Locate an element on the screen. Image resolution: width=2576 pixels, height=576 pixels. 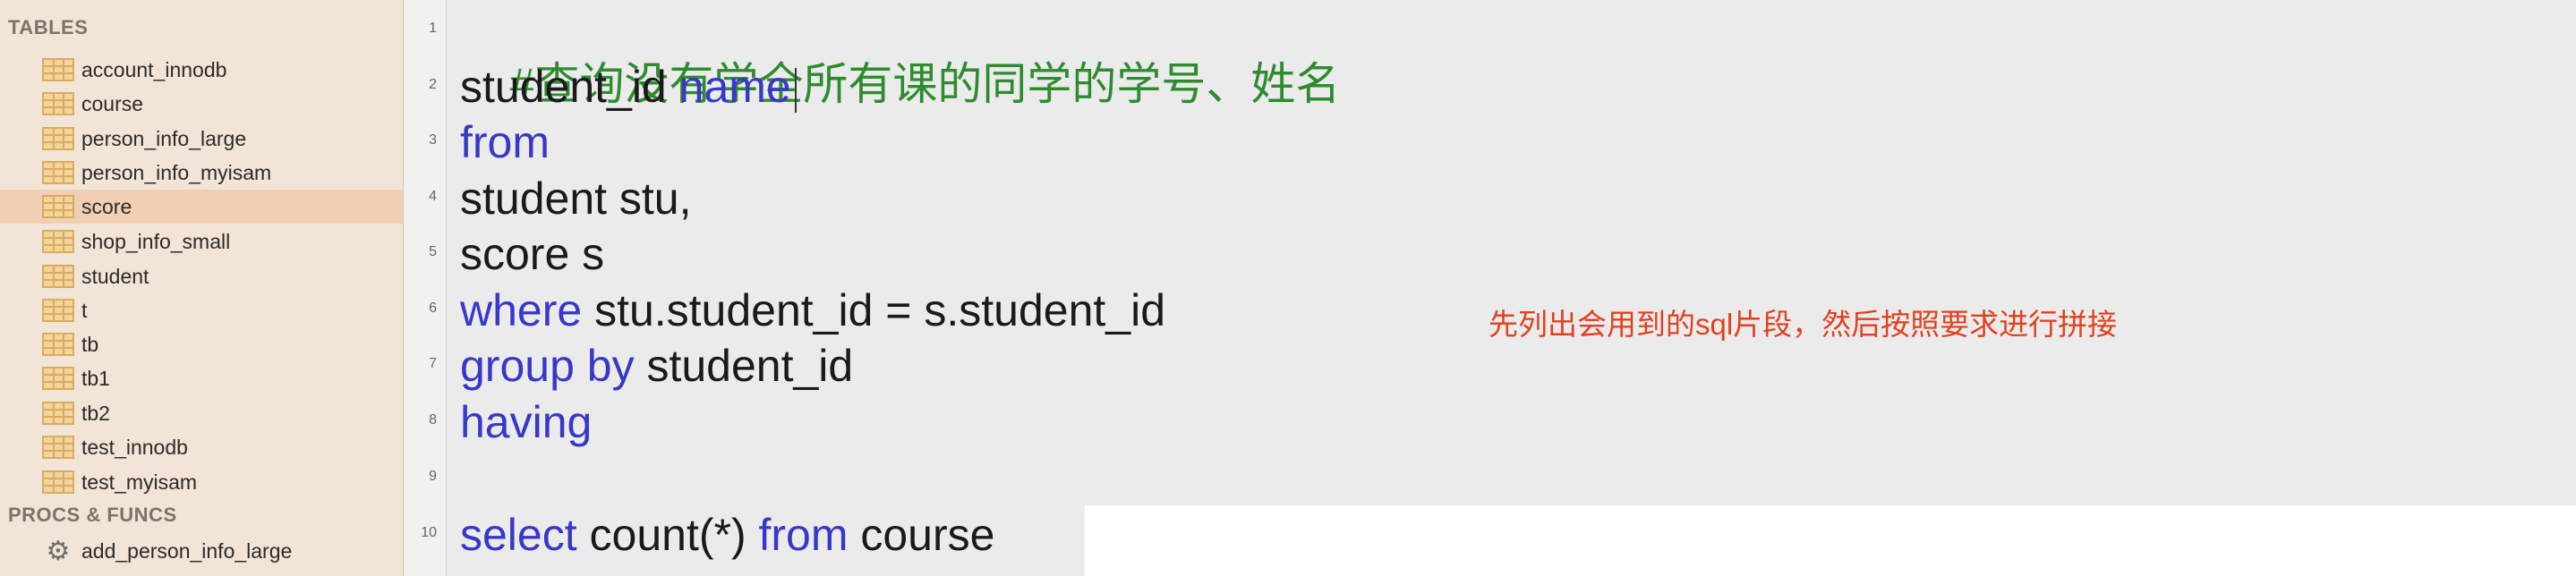
code-line-6: where stu.student_id = s.student_id is located at coordinates (812, 310).